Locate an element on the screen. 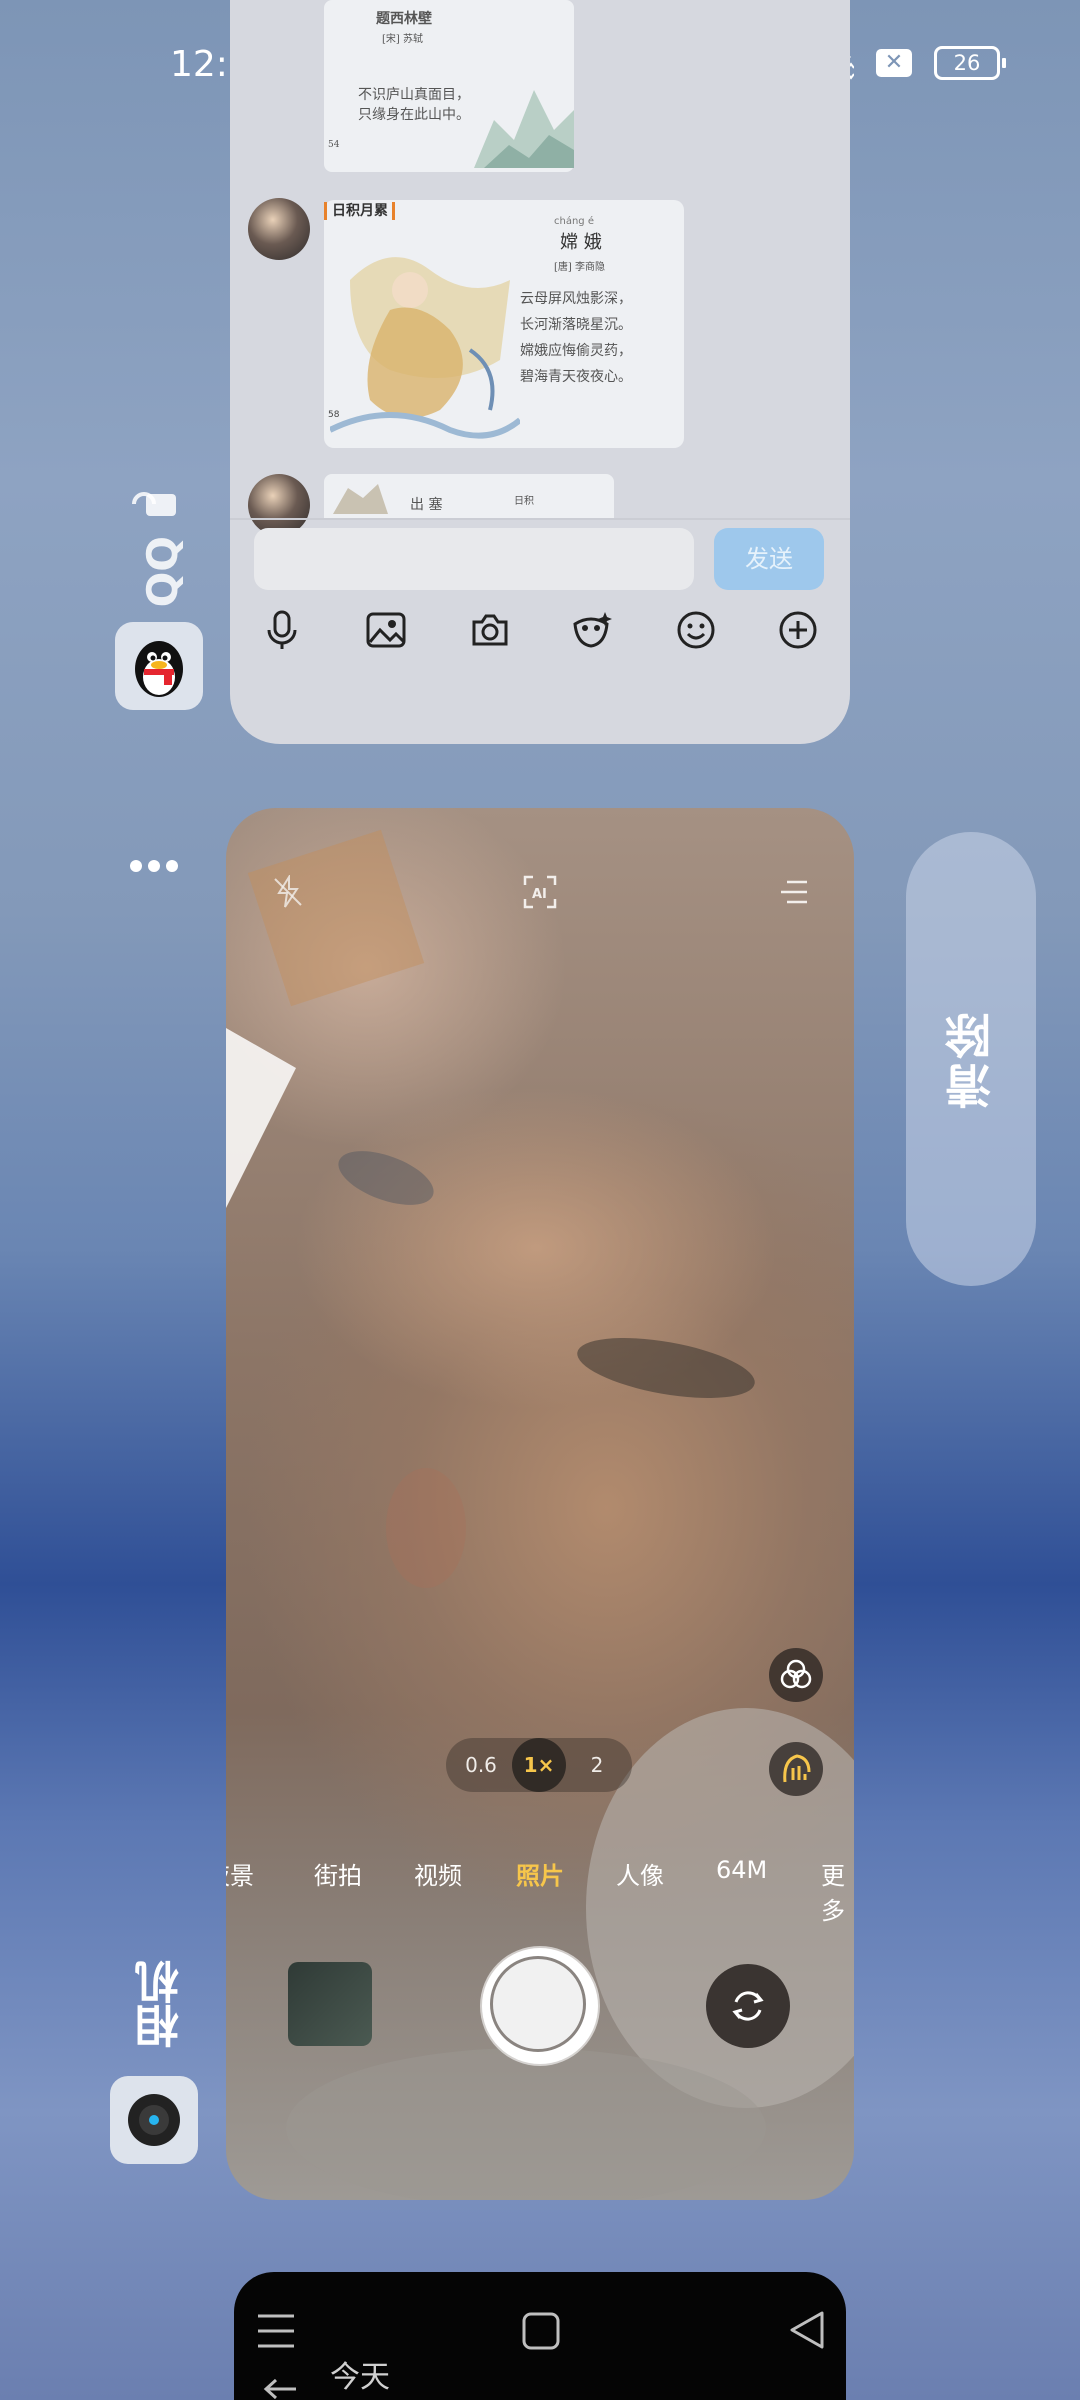 Image resolution: width=1080 pixels, height=2400 pixels. back-arrow-icon is located at coordinates (280, 2389).